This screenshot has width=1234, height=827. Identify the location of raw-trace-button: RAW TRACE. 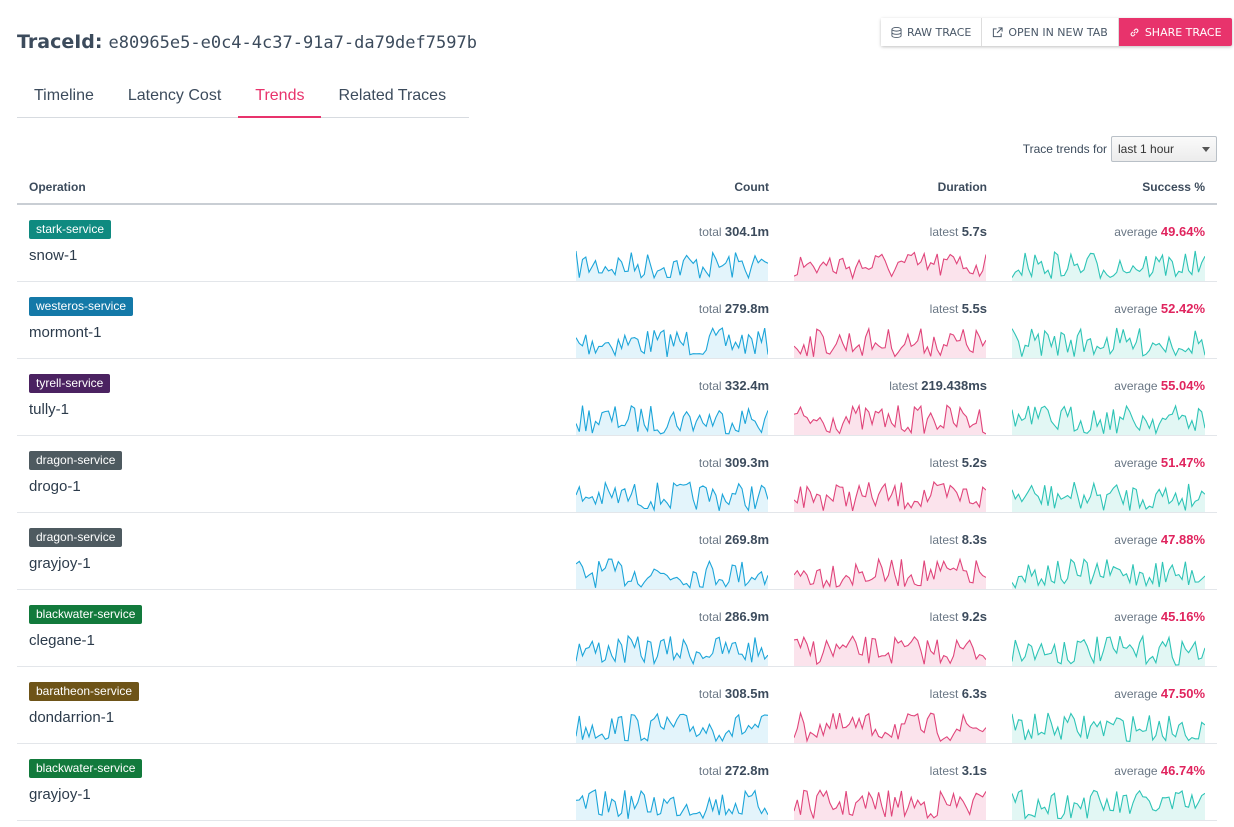
(932, 32).